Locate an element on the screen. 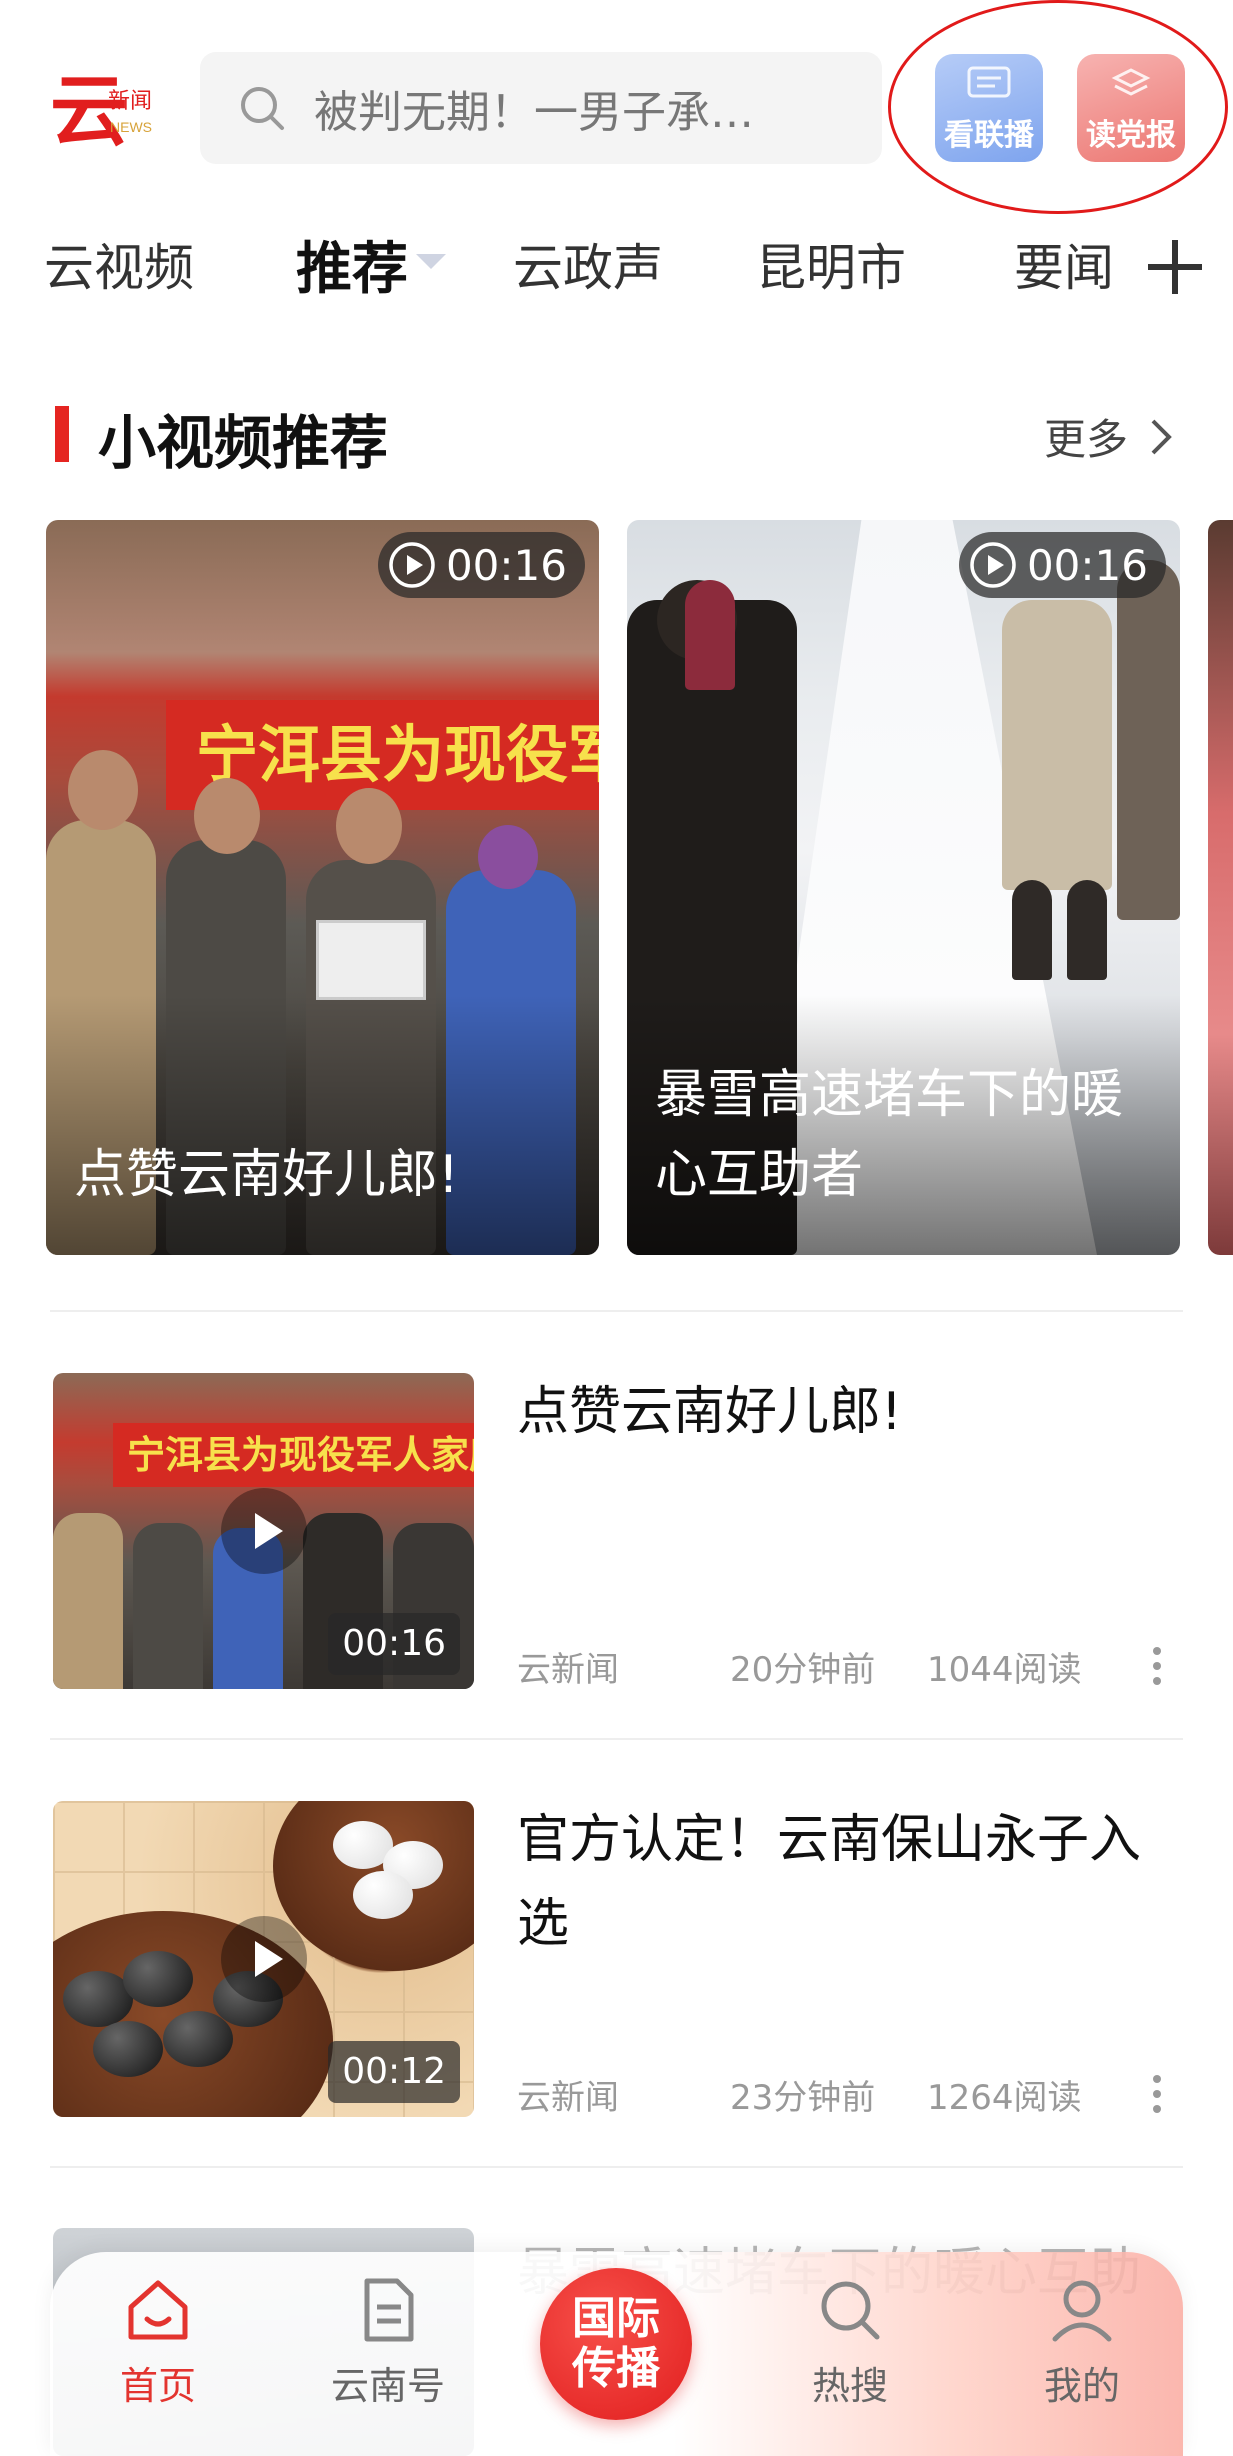 This screenshot has height=2456, width=1233. nav-profile: 我的 is located at coordinates (1082, 2342).